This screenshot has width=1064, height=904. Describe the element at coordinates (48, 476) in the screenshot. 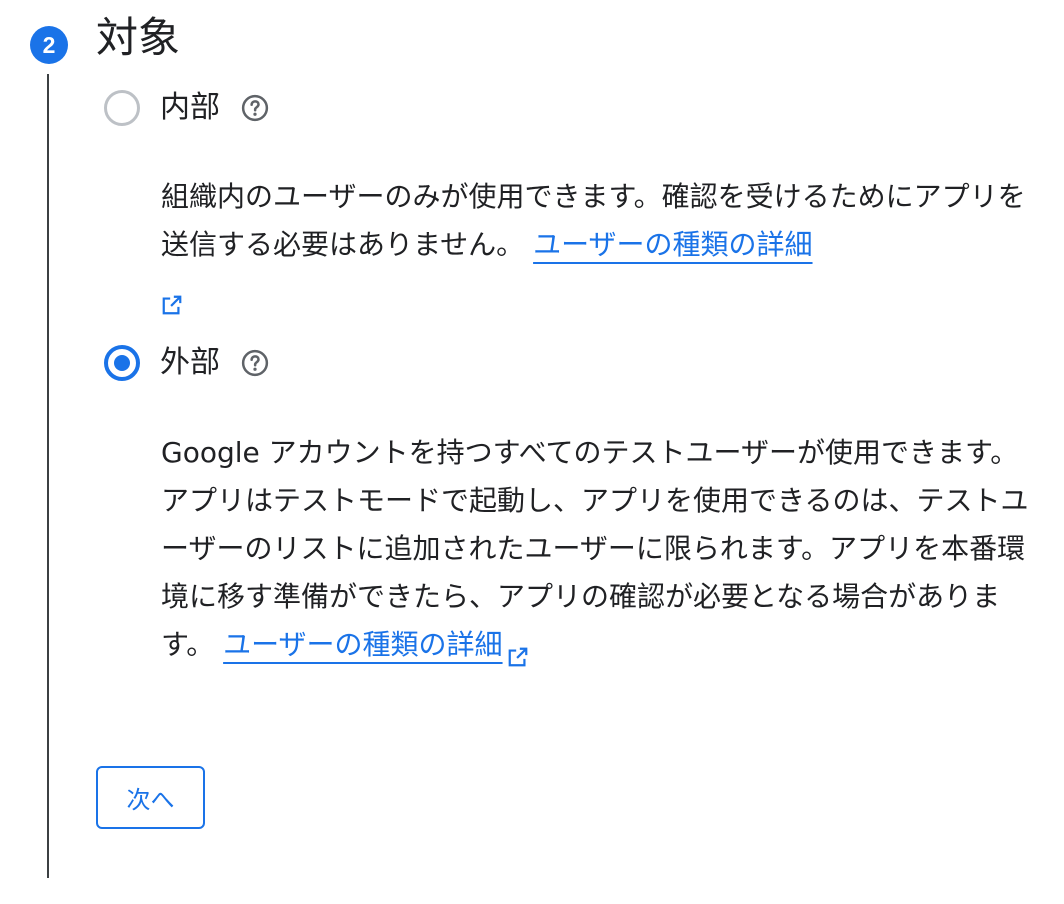

I see `step-connector-line` at that location.